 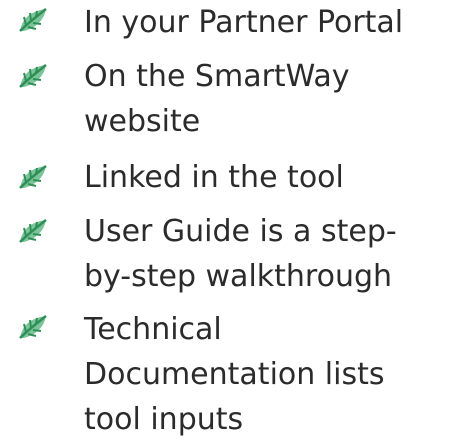 What do you see at coordinates (244, 22) in the screenshot?
I see `text-line: In your Partner Portal` at bounding box center [244, 22].